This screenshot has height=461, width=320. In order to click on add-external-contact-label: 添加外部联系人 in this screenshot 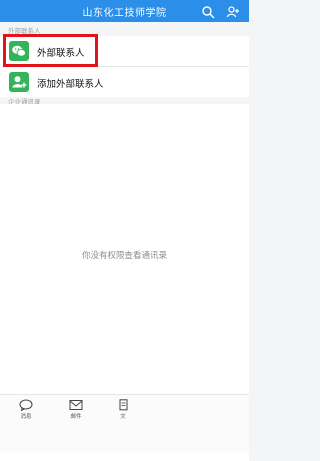, I will do `click(70, 84)`.